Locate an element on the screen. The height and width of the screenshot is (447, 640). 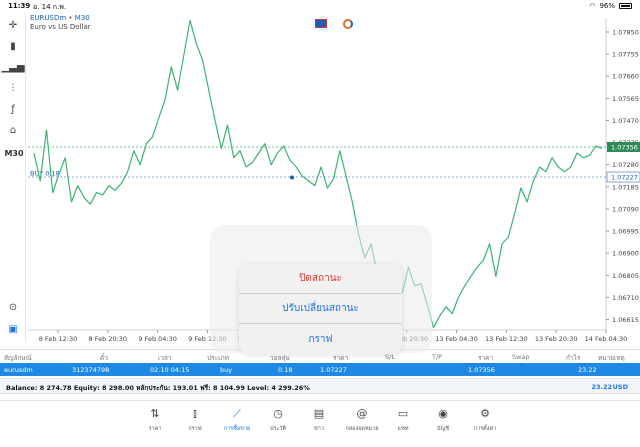
quotes-icon: ⇅ is located at coordinates (155, 413).